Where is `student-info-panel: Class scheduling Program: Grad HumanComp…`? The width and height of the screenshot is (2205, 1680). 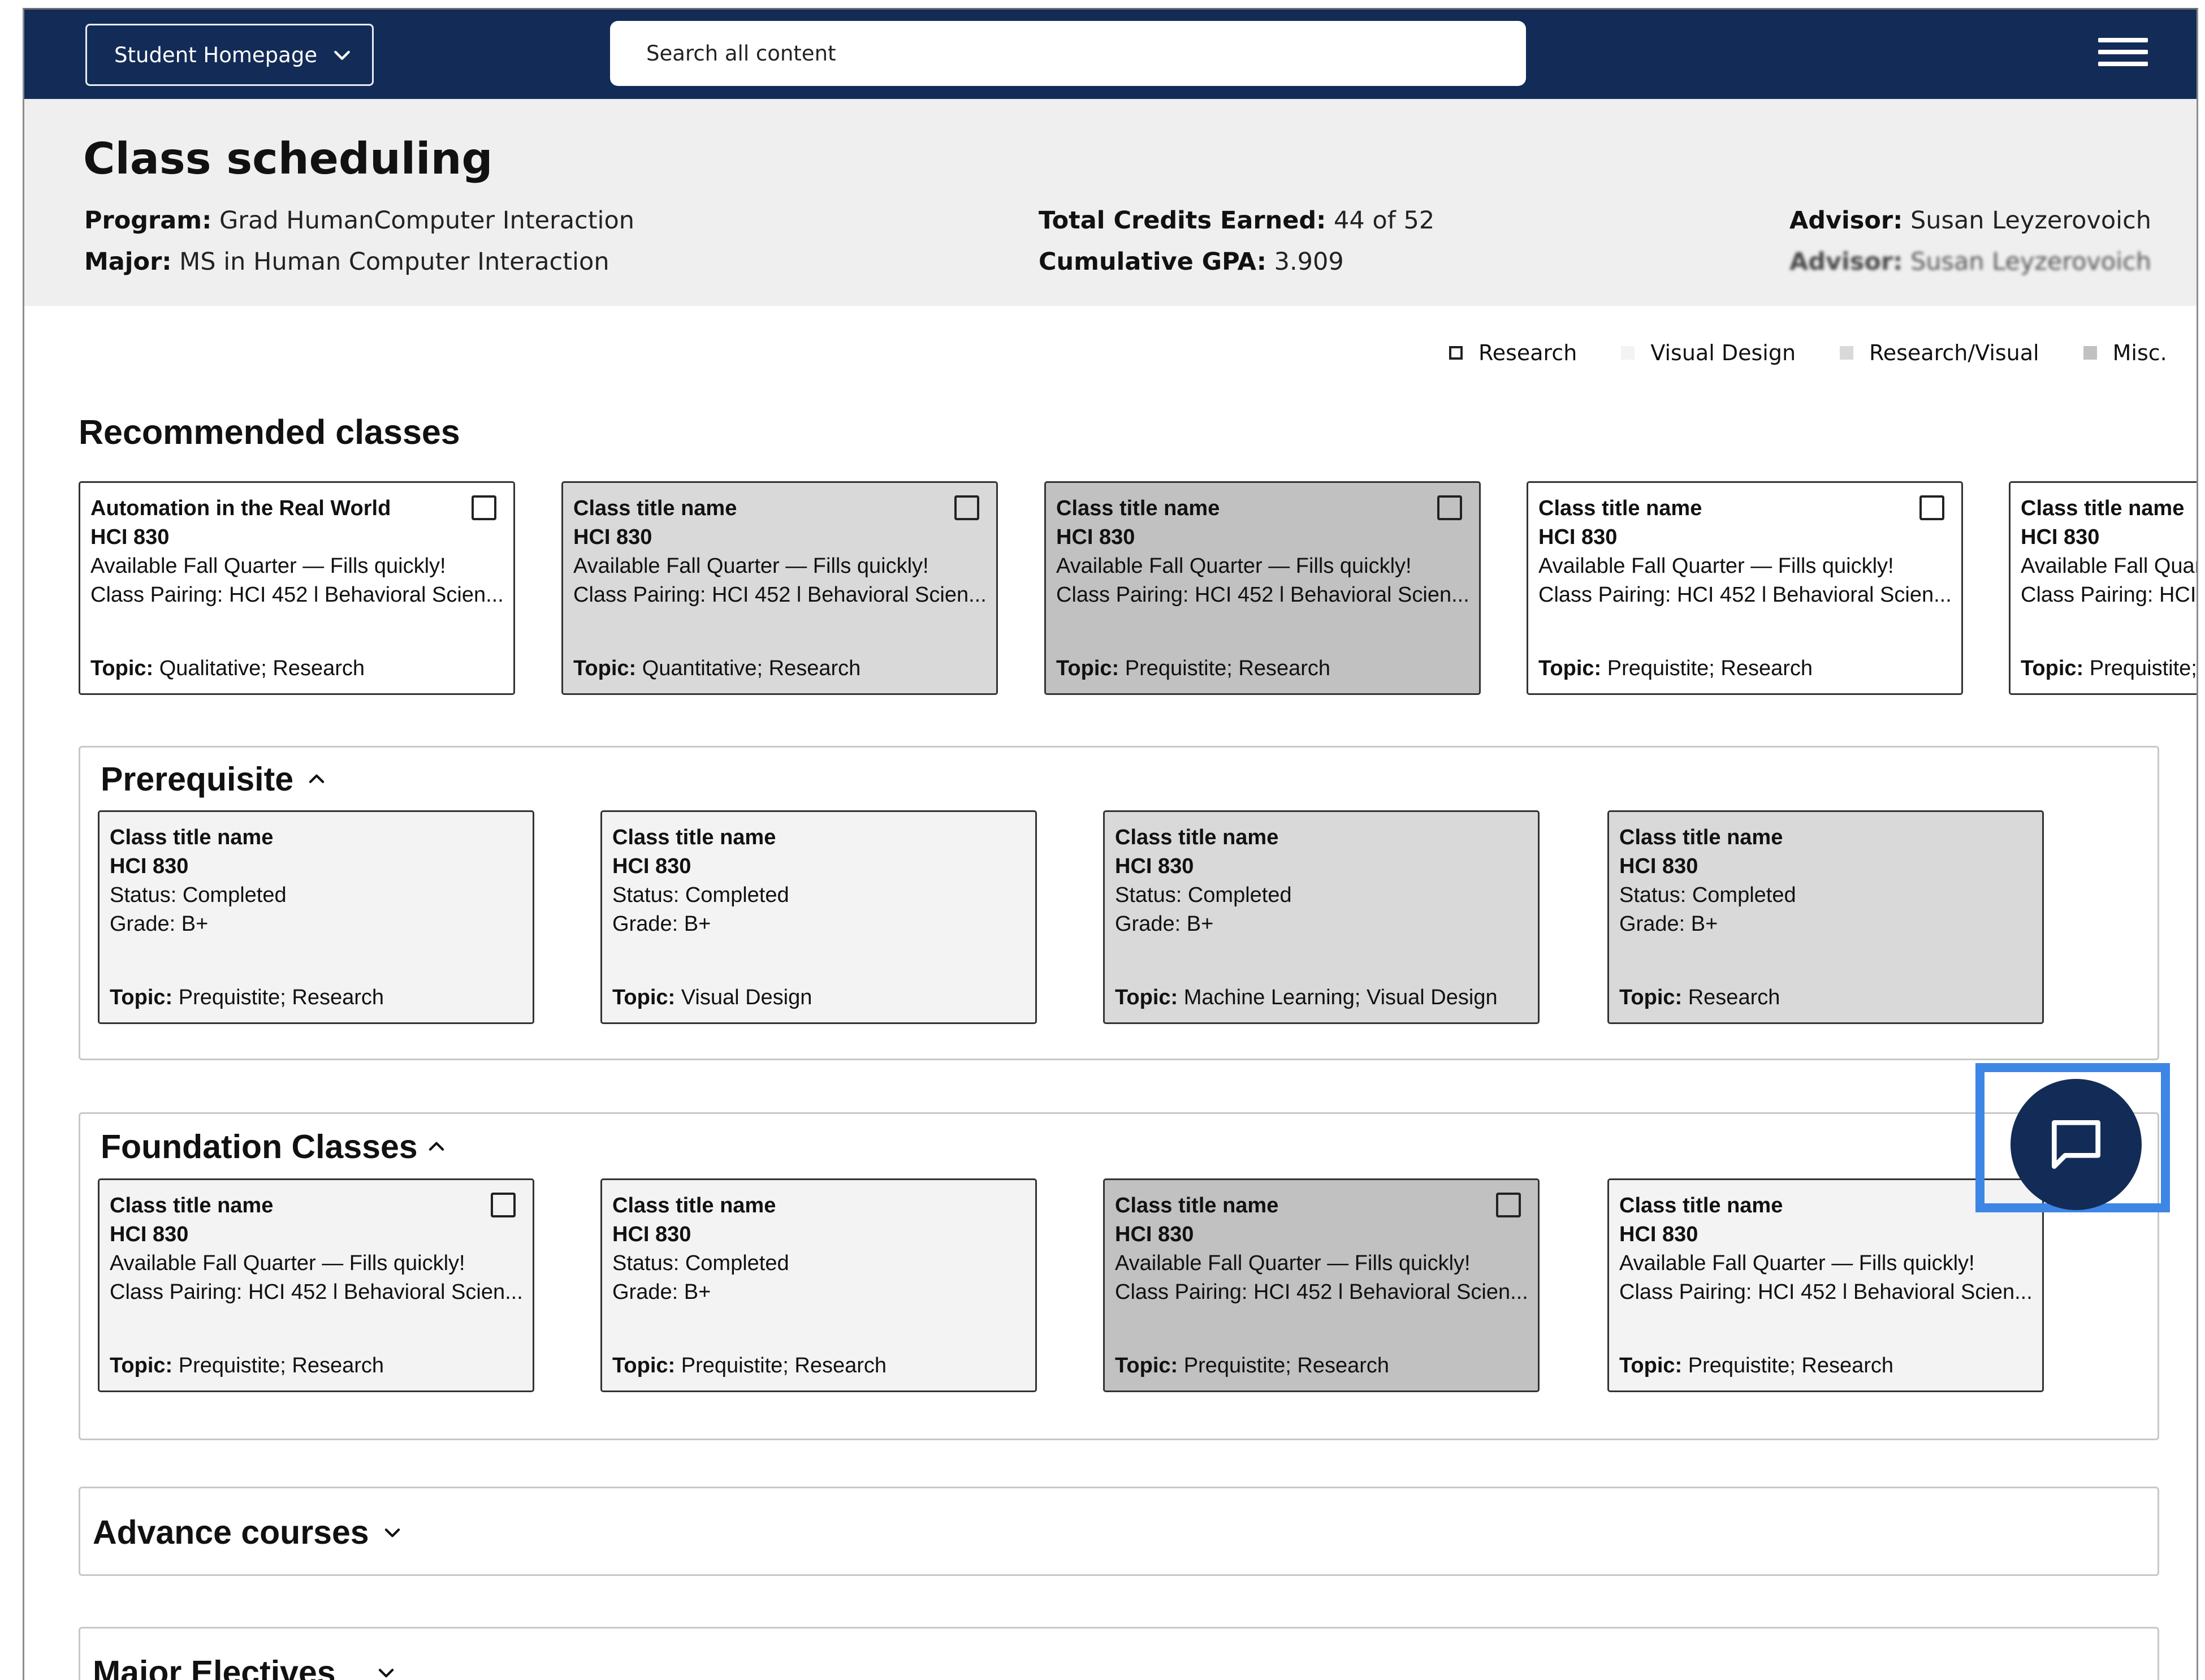 student-info-panel: Class scheduling Program: Grad HumanComp… is located at coordinates (1110, 202).